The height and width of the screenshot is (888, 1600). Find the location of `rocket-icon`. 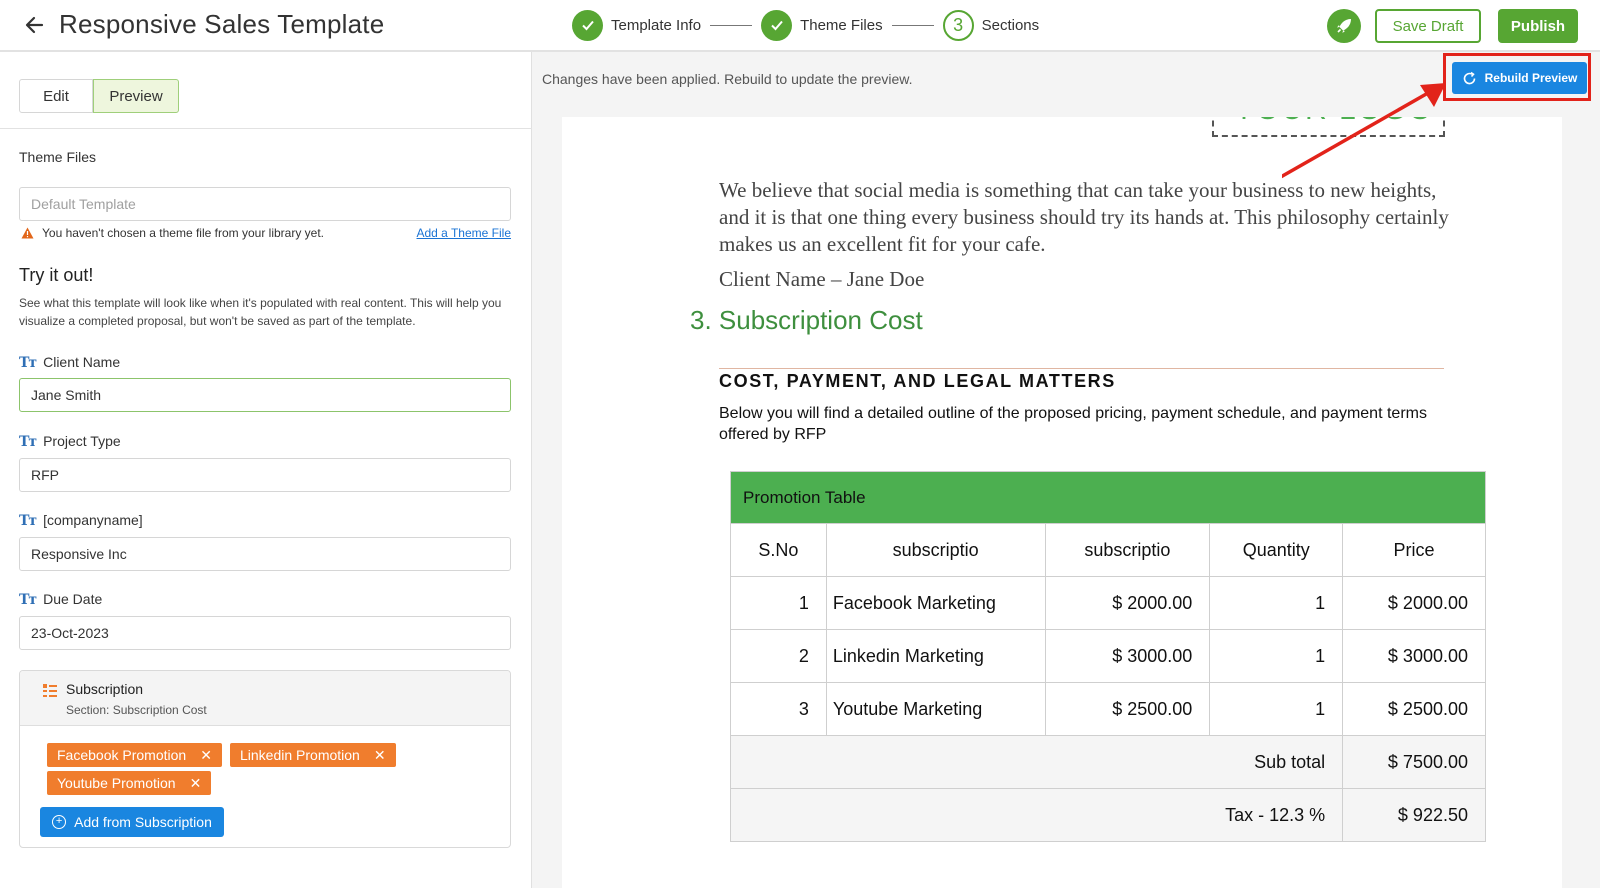

rocket-icon is located at coordinates (1344, 26).